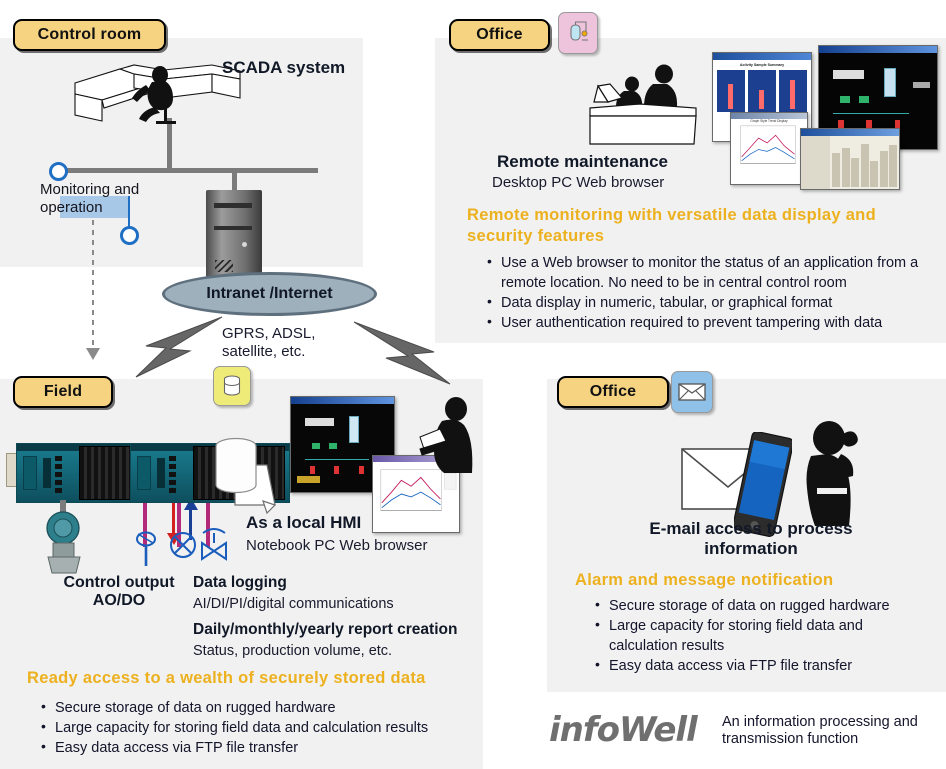  What do you see at coordinates (623, 730) in the screenshot?
I see `infowell-logo: infoWell` at bounding box center [623, 730].